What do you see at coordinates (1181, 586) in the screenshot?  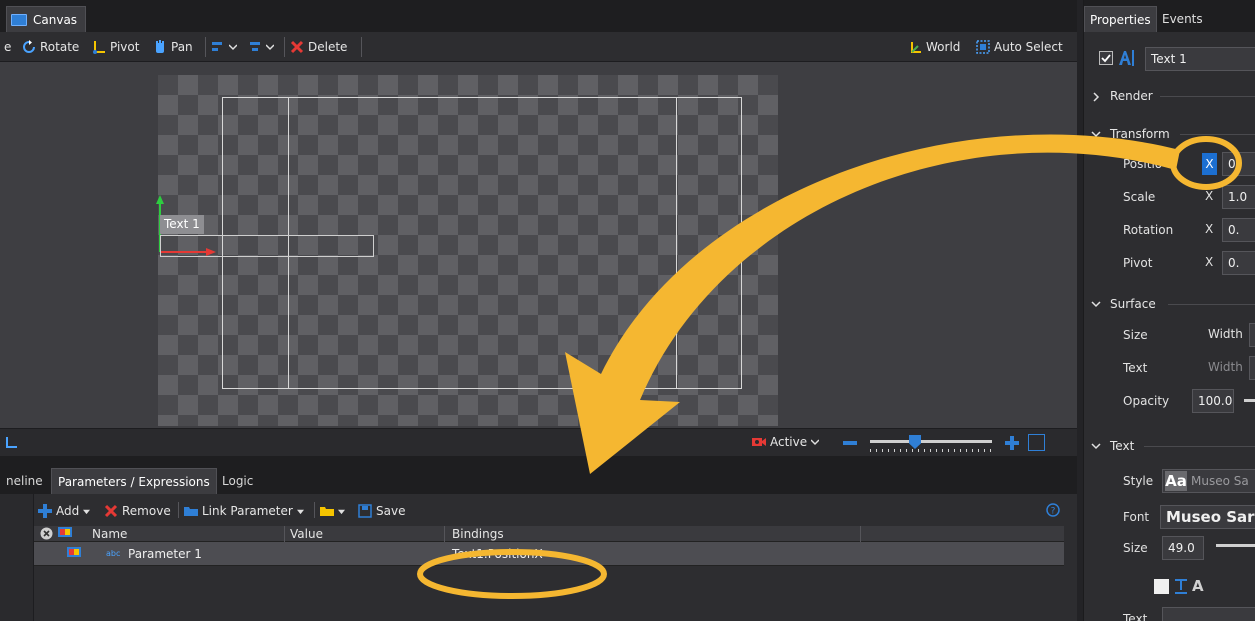 I see `text-align-icon` at bounding box center [1181, 586].